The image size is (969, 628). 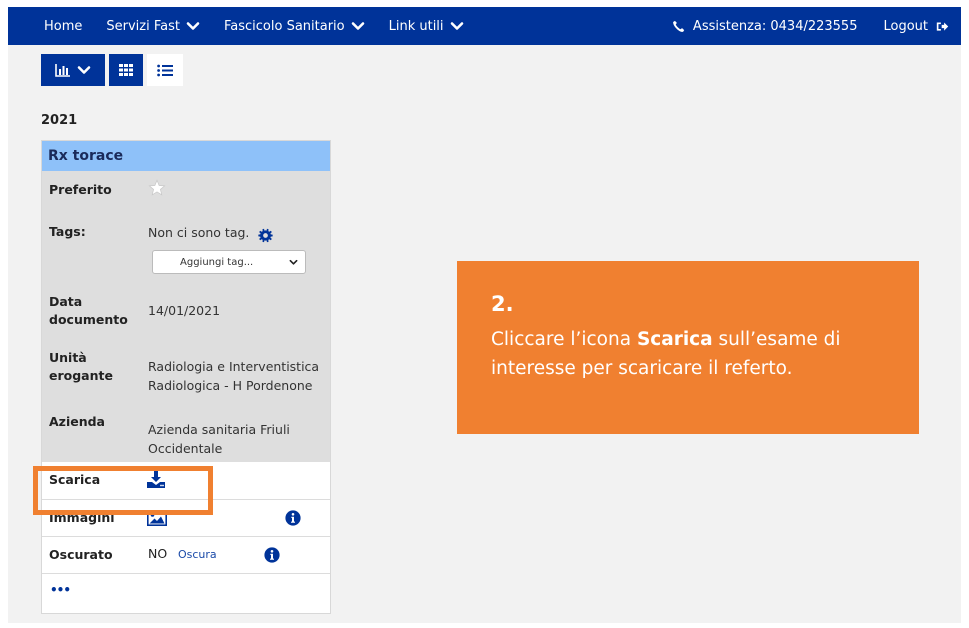 I want to click on more-options-button: •••, so click(x=60, y=590).